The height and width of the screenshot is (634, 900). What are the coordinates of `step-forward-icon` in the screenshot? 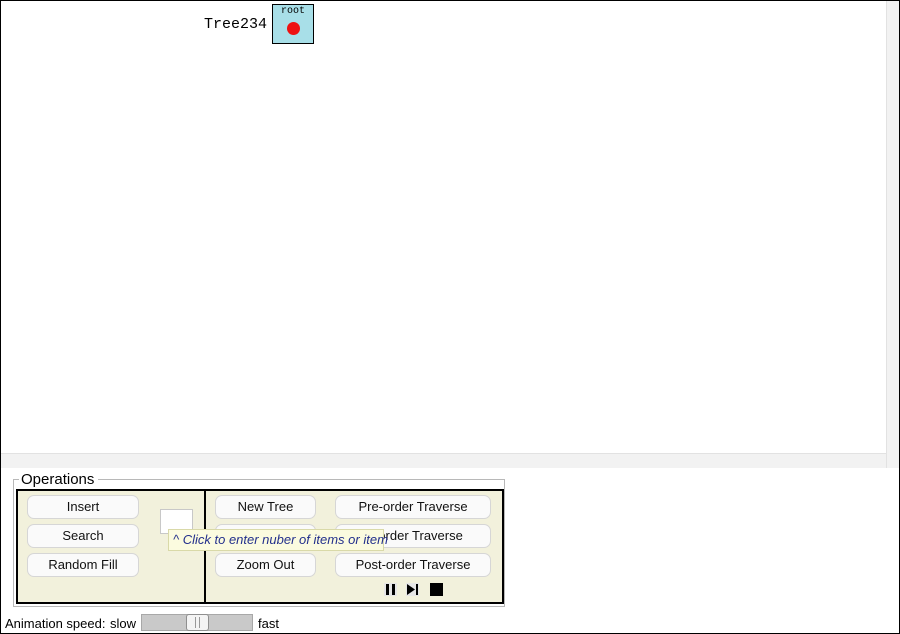 It's located at (412, 589).